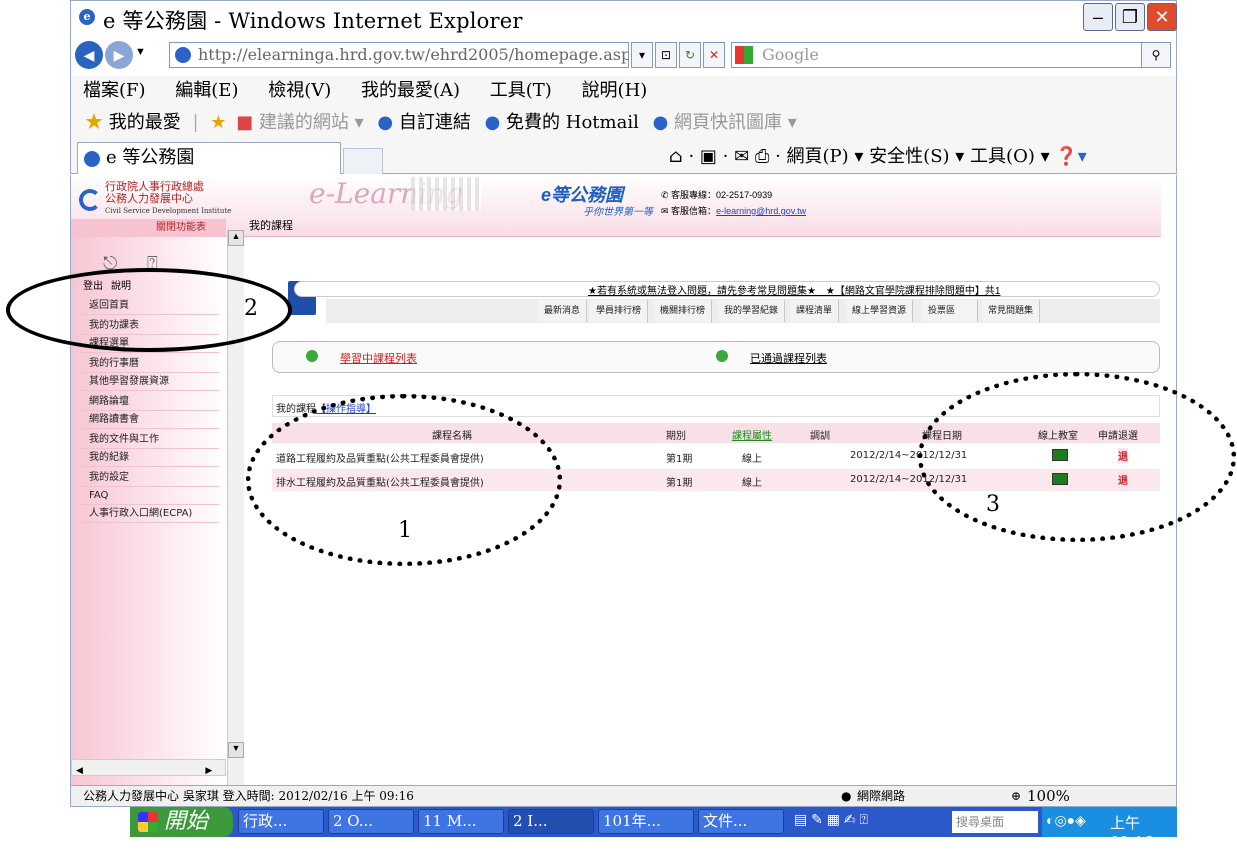  Describe the element at coordinates (563, 311) in the screenshot. I see `nav-news: 最新消息` at that location.